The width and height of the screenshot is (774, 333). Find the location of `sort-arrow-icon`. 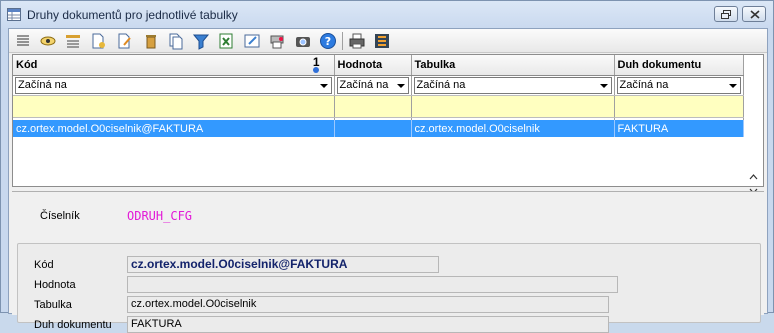

sort-arrow-icon is located at coordinates (315, 70).